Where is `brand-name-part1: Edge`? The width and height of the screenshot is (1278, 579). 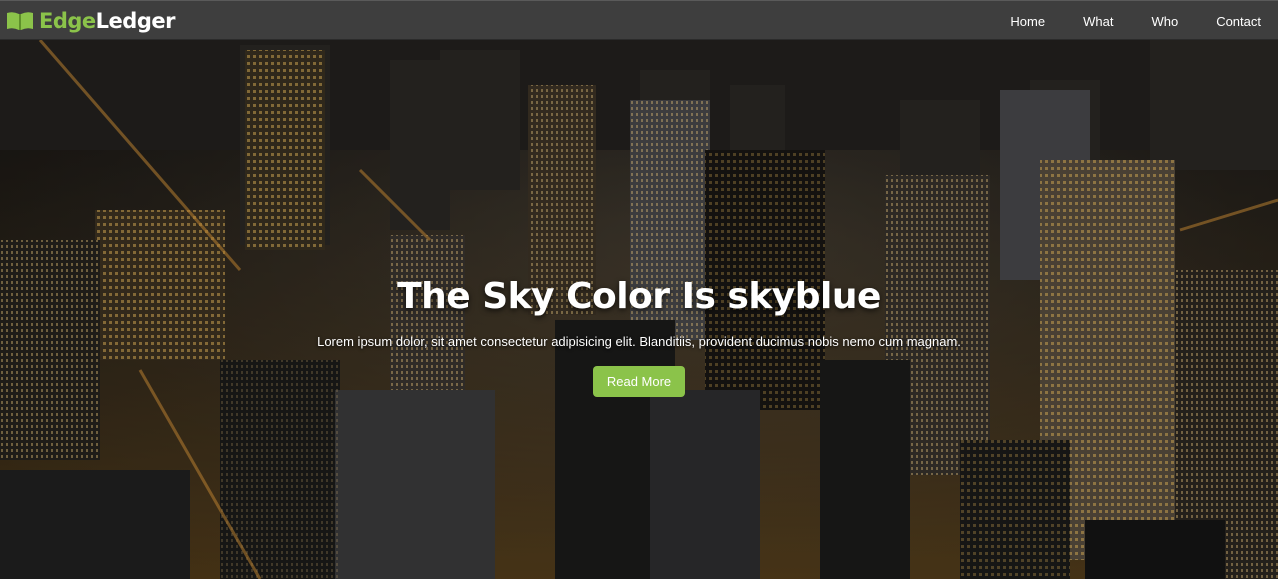 brand-name-part1: Edge is located at coordinates (67, 21).